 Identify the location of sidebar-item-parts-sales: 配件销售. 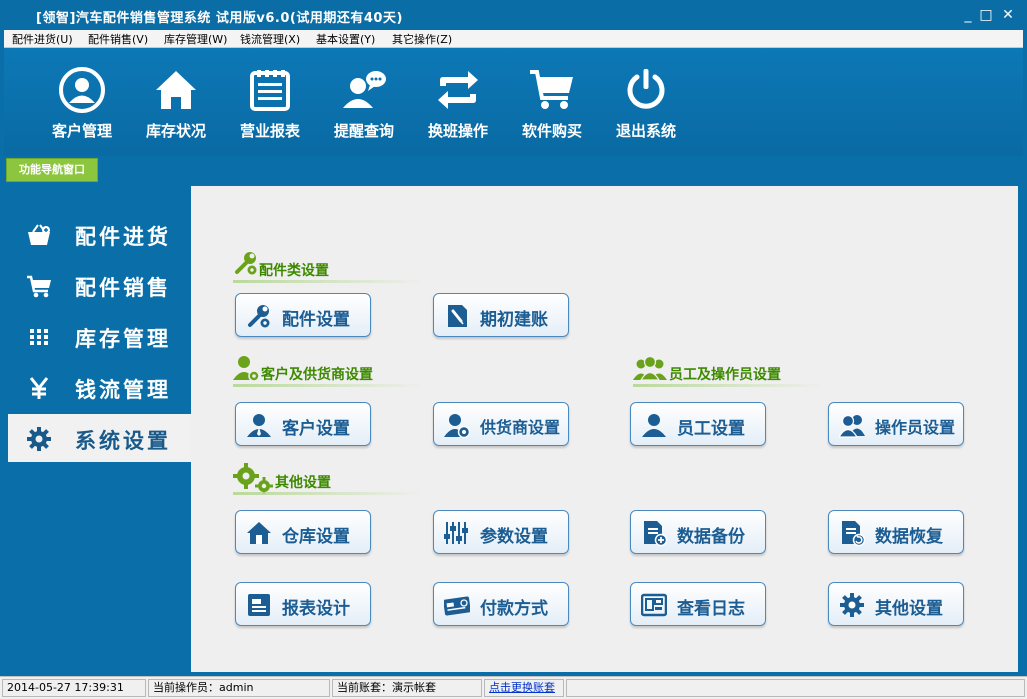
(99, 285).